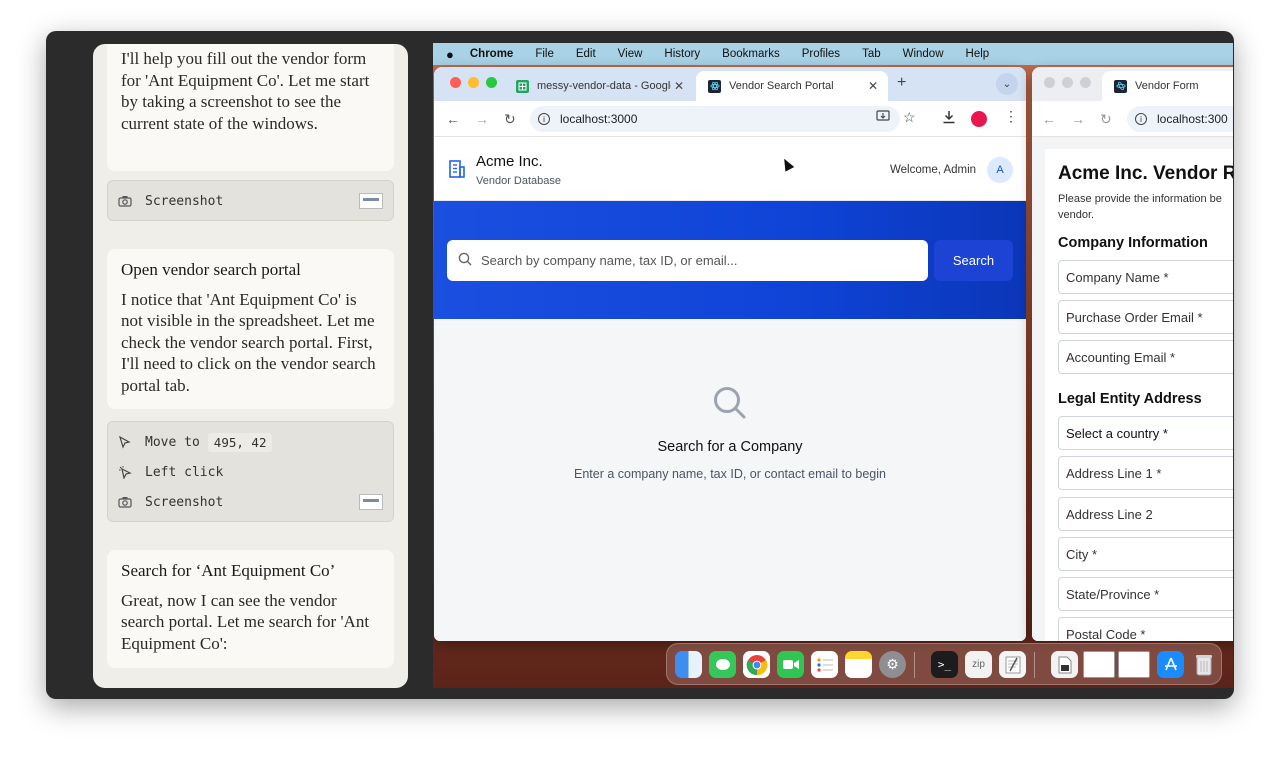 The image size is (1280, 760). Describe the element at coordinates (949, 118) in the screenshot. I see `download-icon` at that location.